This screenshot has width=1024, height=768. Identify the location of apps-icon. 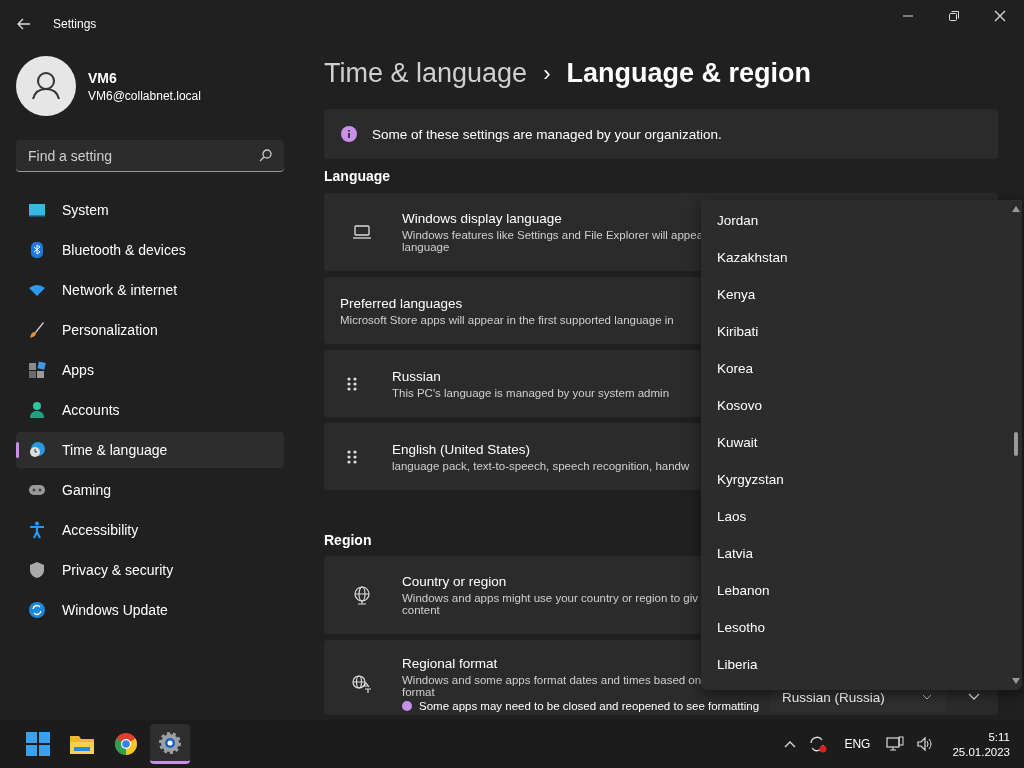
(37, 370).